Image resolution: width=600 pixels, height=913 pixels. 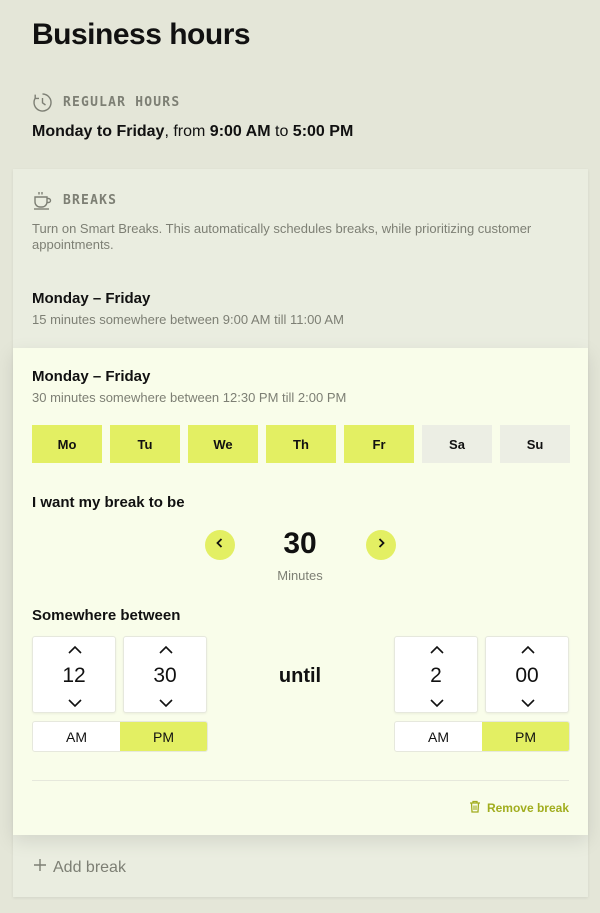 I want to click on chevron-right-icon, so click(x=381, y=545).